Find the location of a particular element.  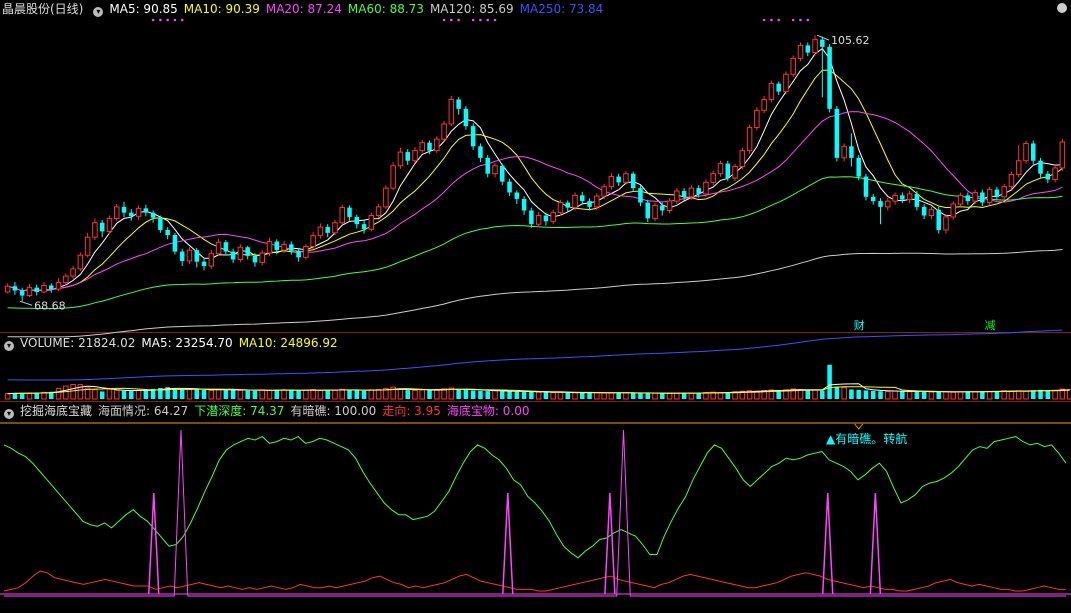

reef-spike is located at coordinates (508, 544).